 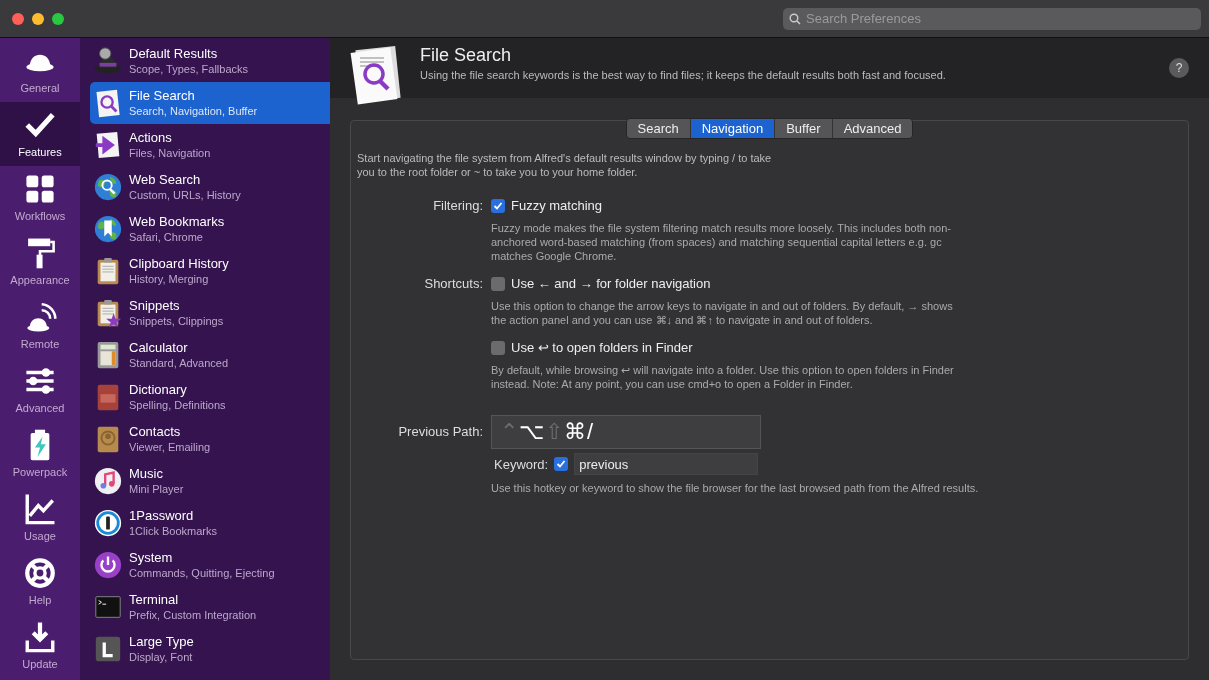 I want to click on feature-item: Clipboard History History, Merging, so click(x=210, y=271).